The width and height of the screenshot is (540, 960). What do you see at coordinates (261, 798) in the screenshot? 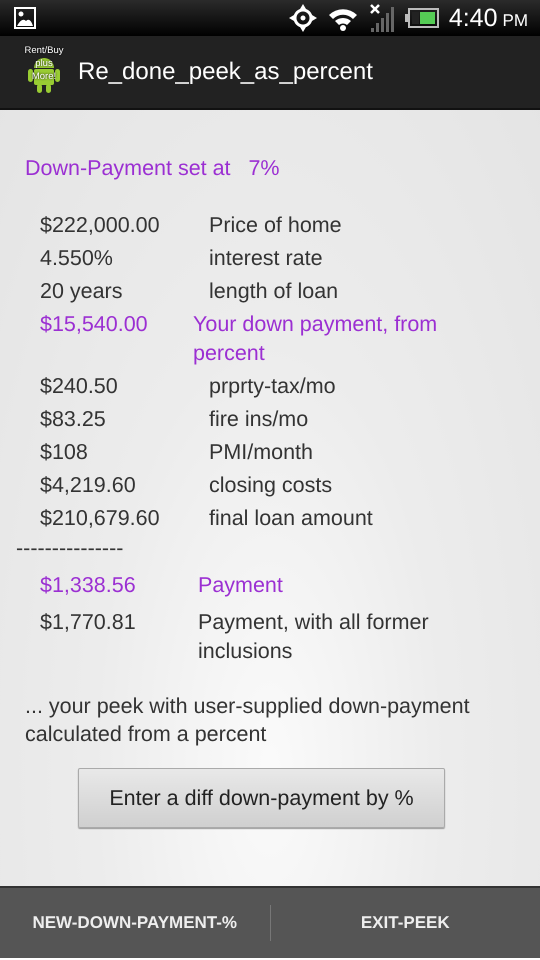
I see `diff-down-payment-button: Enter a diff down-payment by %` at bounding box center [261, 798].